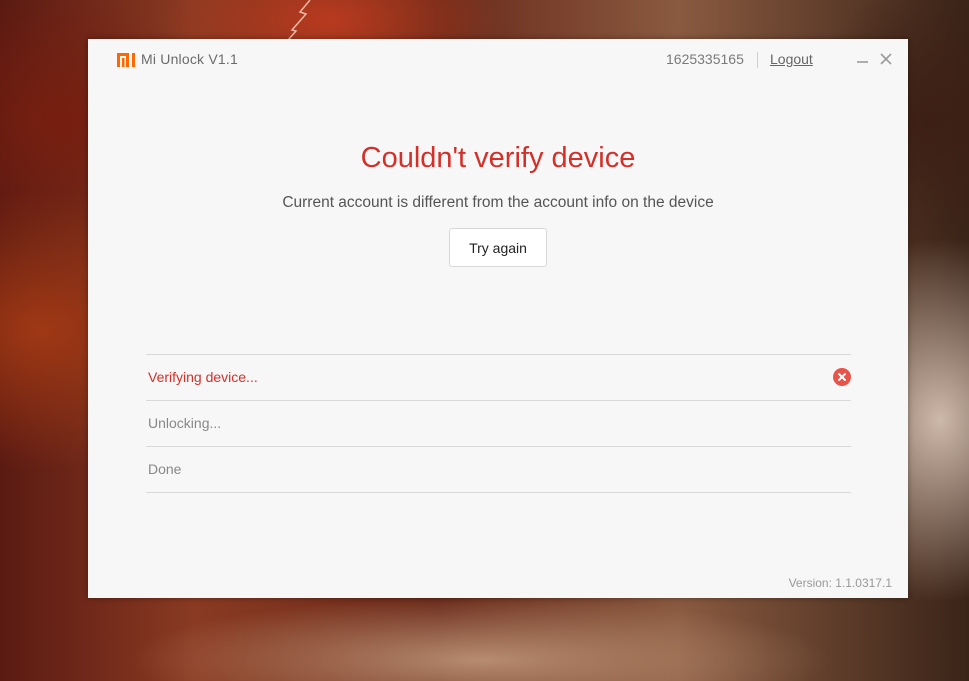  What do you see at coordinates (791, 59) in the screenshot?
I see `logout-link: Logout` at bounding box center [791, 59].